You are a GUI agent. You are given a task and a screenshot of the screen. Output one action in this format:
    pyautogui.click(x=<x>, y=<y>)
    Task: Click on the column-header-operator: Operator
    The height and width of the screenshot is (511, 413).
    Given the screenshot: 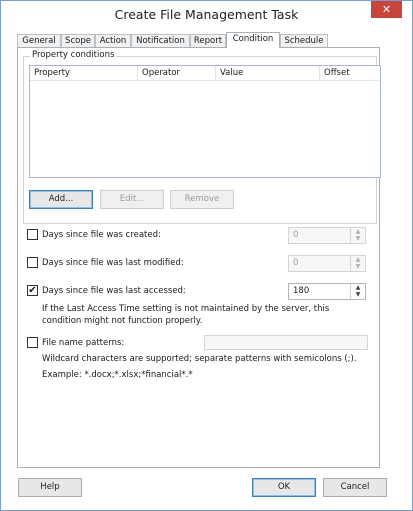 What is the action you would take?
    pyautogui.click(x=177, y=73)
    